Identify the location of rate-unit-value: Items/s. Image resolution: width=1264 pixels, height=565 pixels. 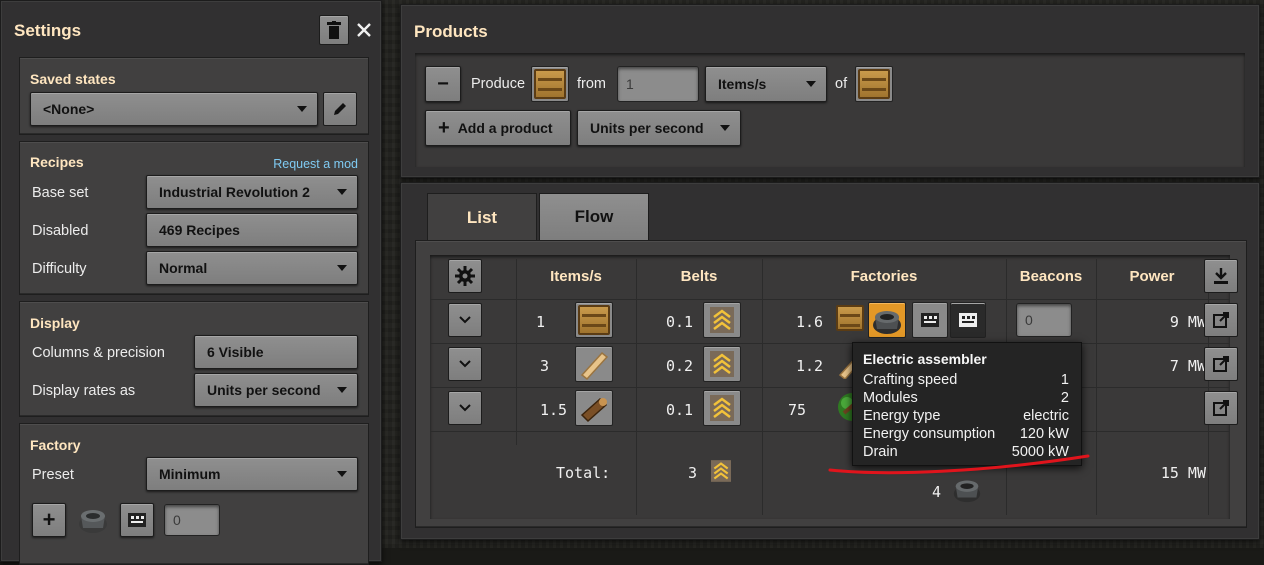
(742, 84).